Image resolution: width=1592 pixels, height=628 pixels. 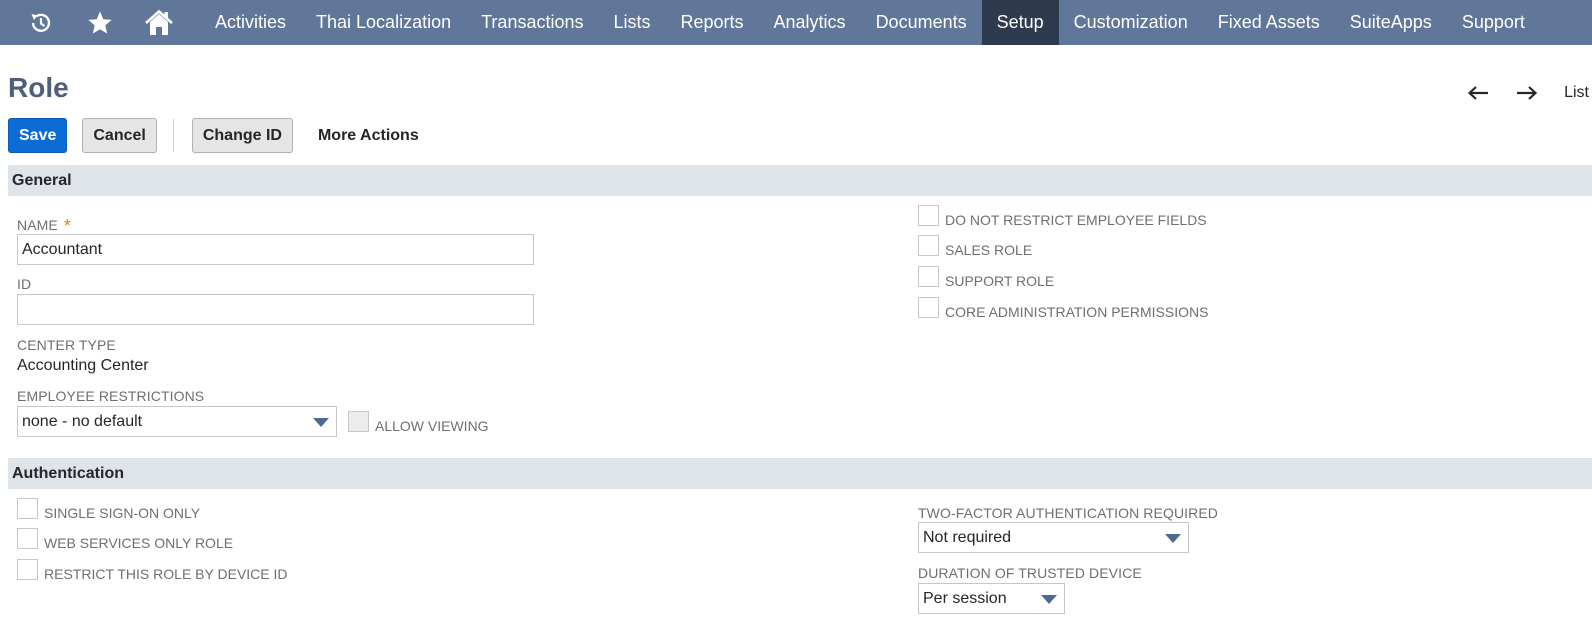 I want to click on two-factor-select: Not required, so click(x=1053, y=537).